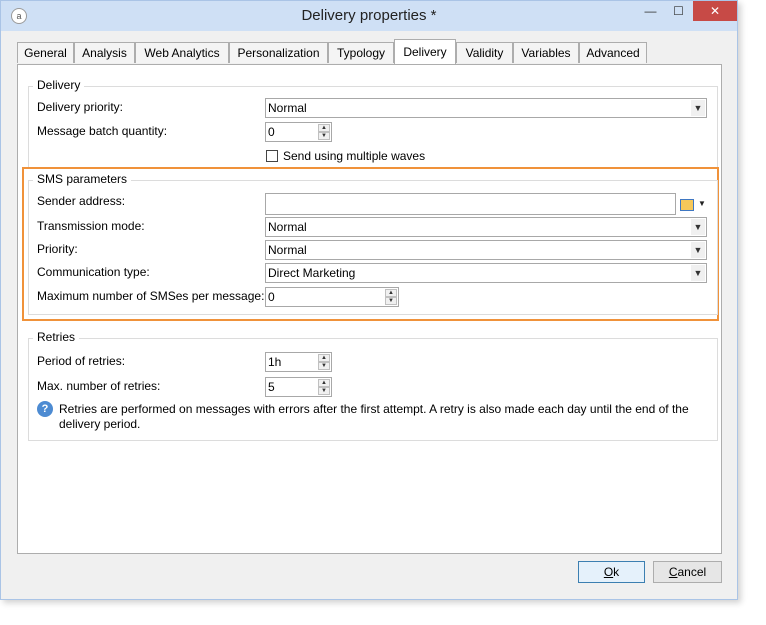 This screenshot has width=766, height=625. Describe the element at coordinates (687, 205) in the screenshot. I see `address-book-icon` at that location.